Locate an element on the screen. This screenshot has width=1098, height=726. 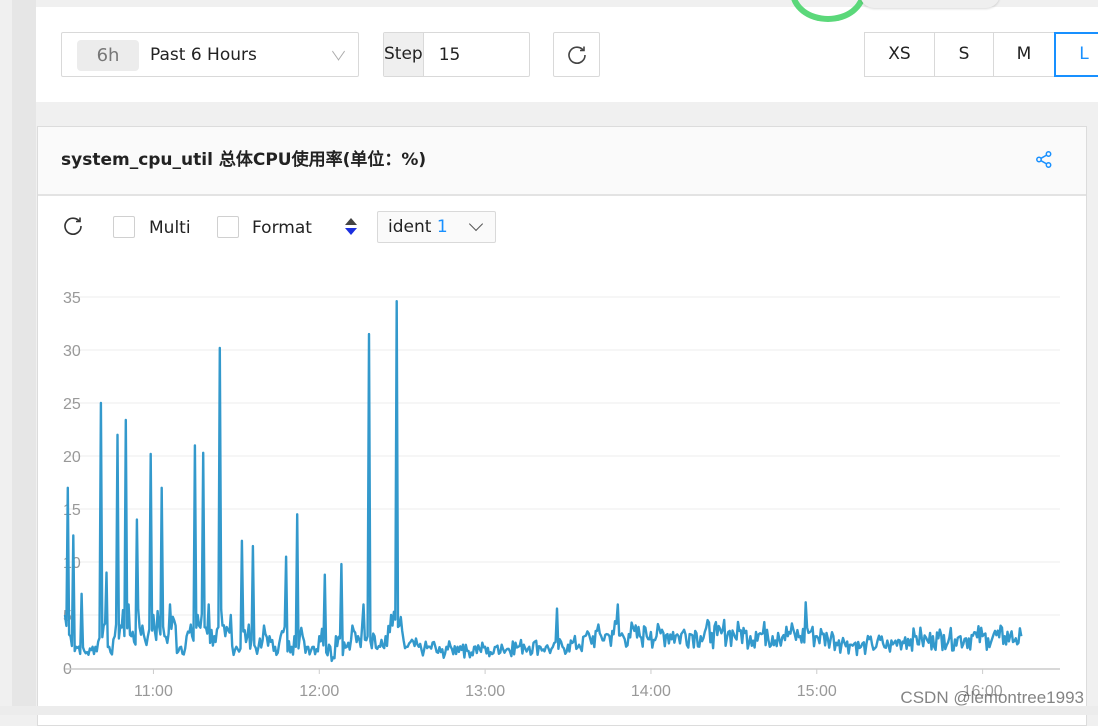
y-tick-label: 25 is located at coordinates (72, 404).